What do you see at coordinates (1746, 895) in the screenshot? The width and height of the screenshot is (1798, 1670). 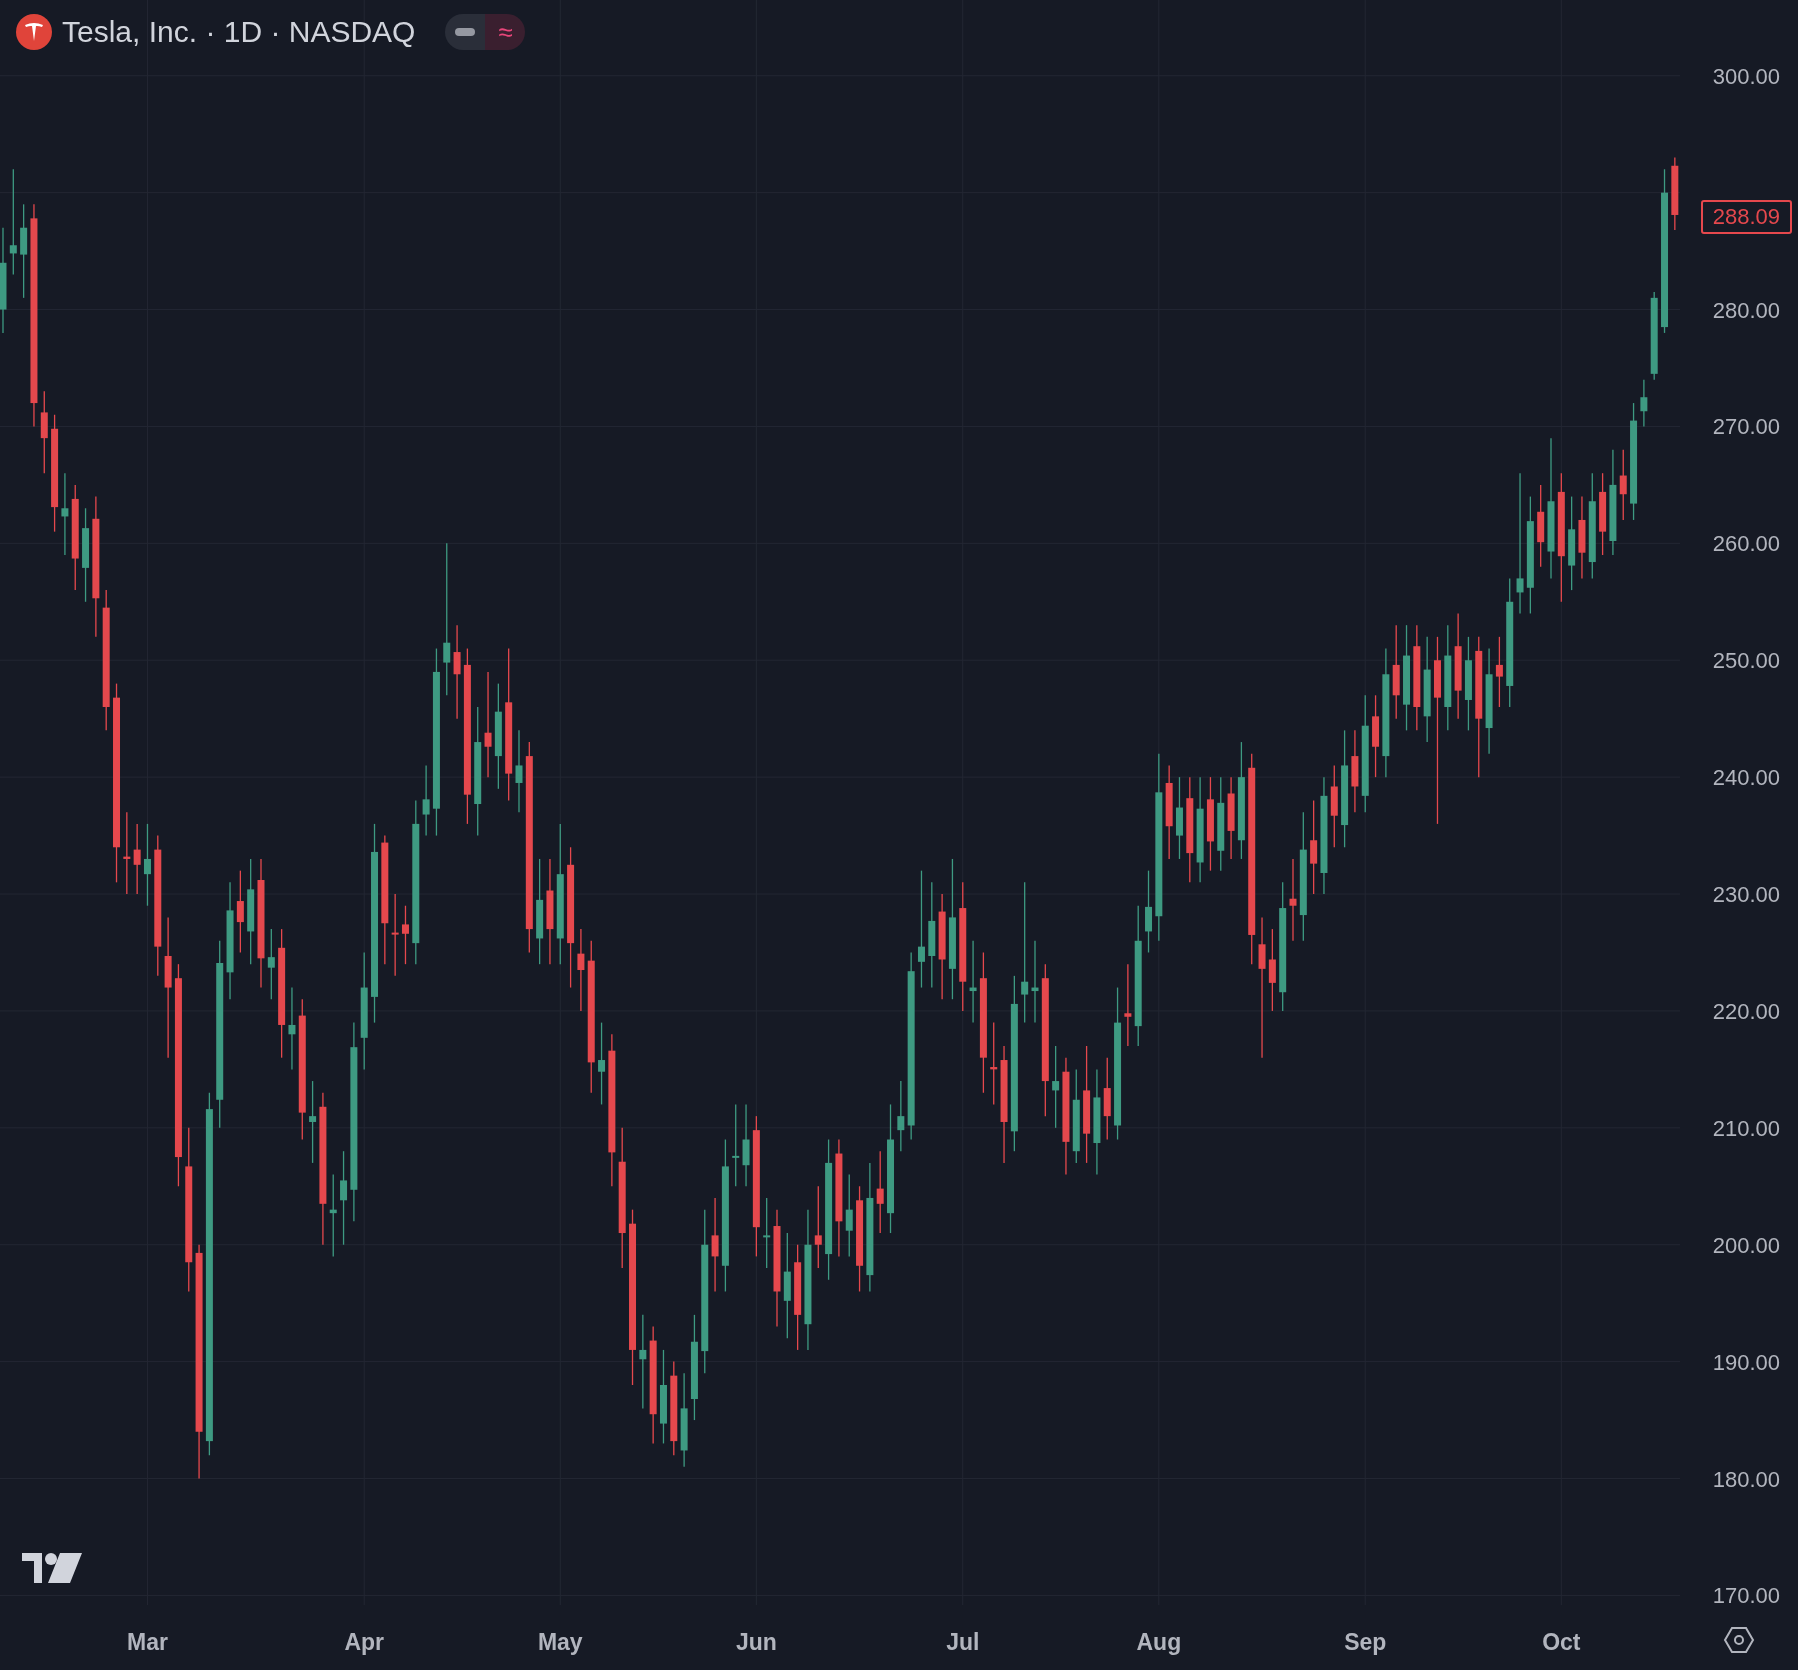 I see `price-label: 230.00` at bounding box center [1746, 895].